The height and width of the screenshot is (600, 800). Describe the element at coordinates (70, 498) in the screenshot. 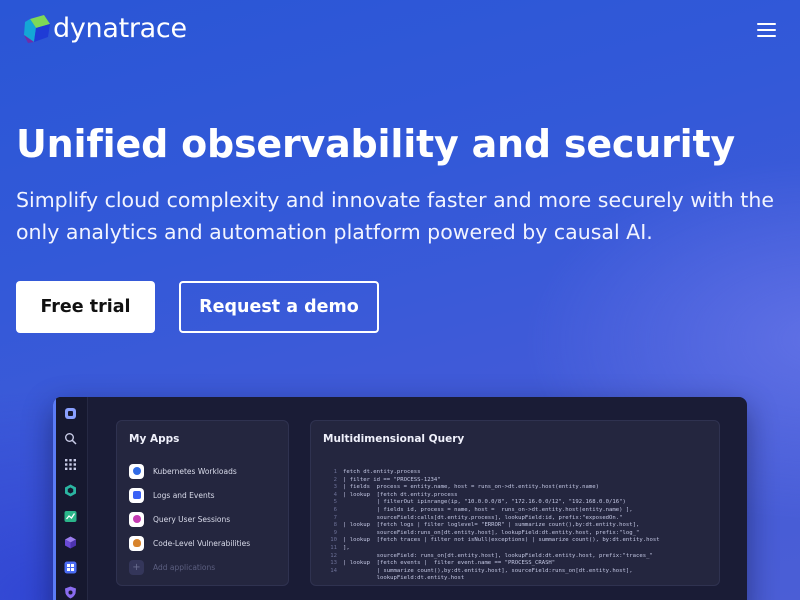

I see `app-sidebar-rail` at that location.